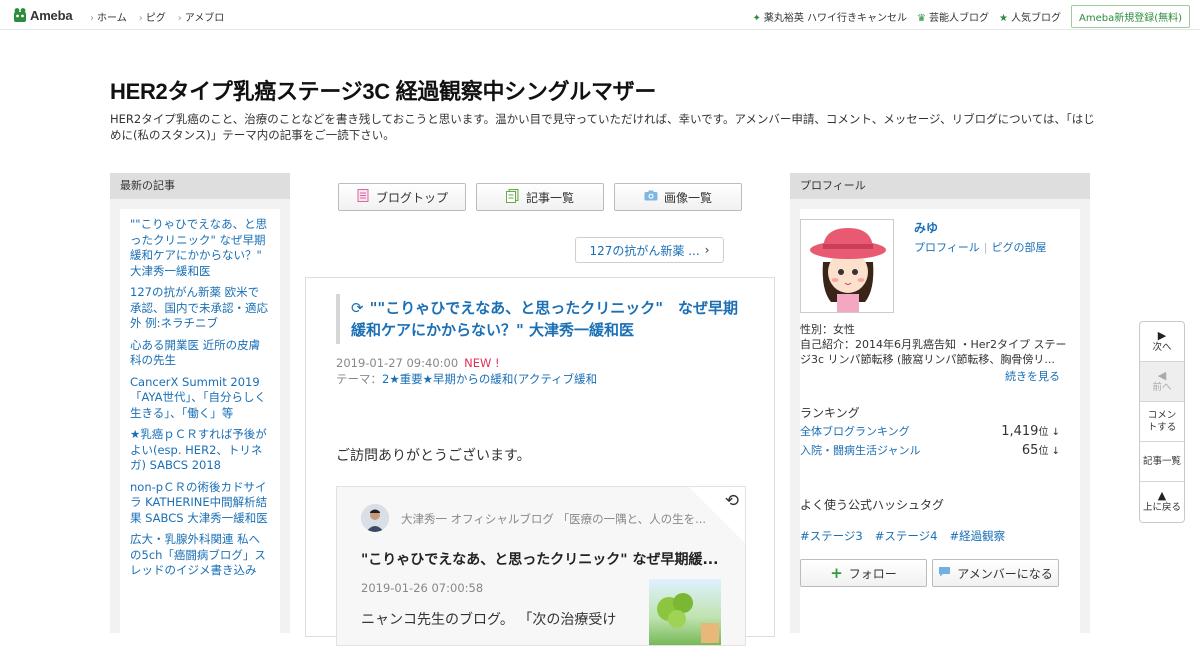 The height and width of the screenshot is (646, 1200). I want to click on trending-link: ✦ 薬丸裕英 ハワイ行きキャンセル, so click(829, 16).